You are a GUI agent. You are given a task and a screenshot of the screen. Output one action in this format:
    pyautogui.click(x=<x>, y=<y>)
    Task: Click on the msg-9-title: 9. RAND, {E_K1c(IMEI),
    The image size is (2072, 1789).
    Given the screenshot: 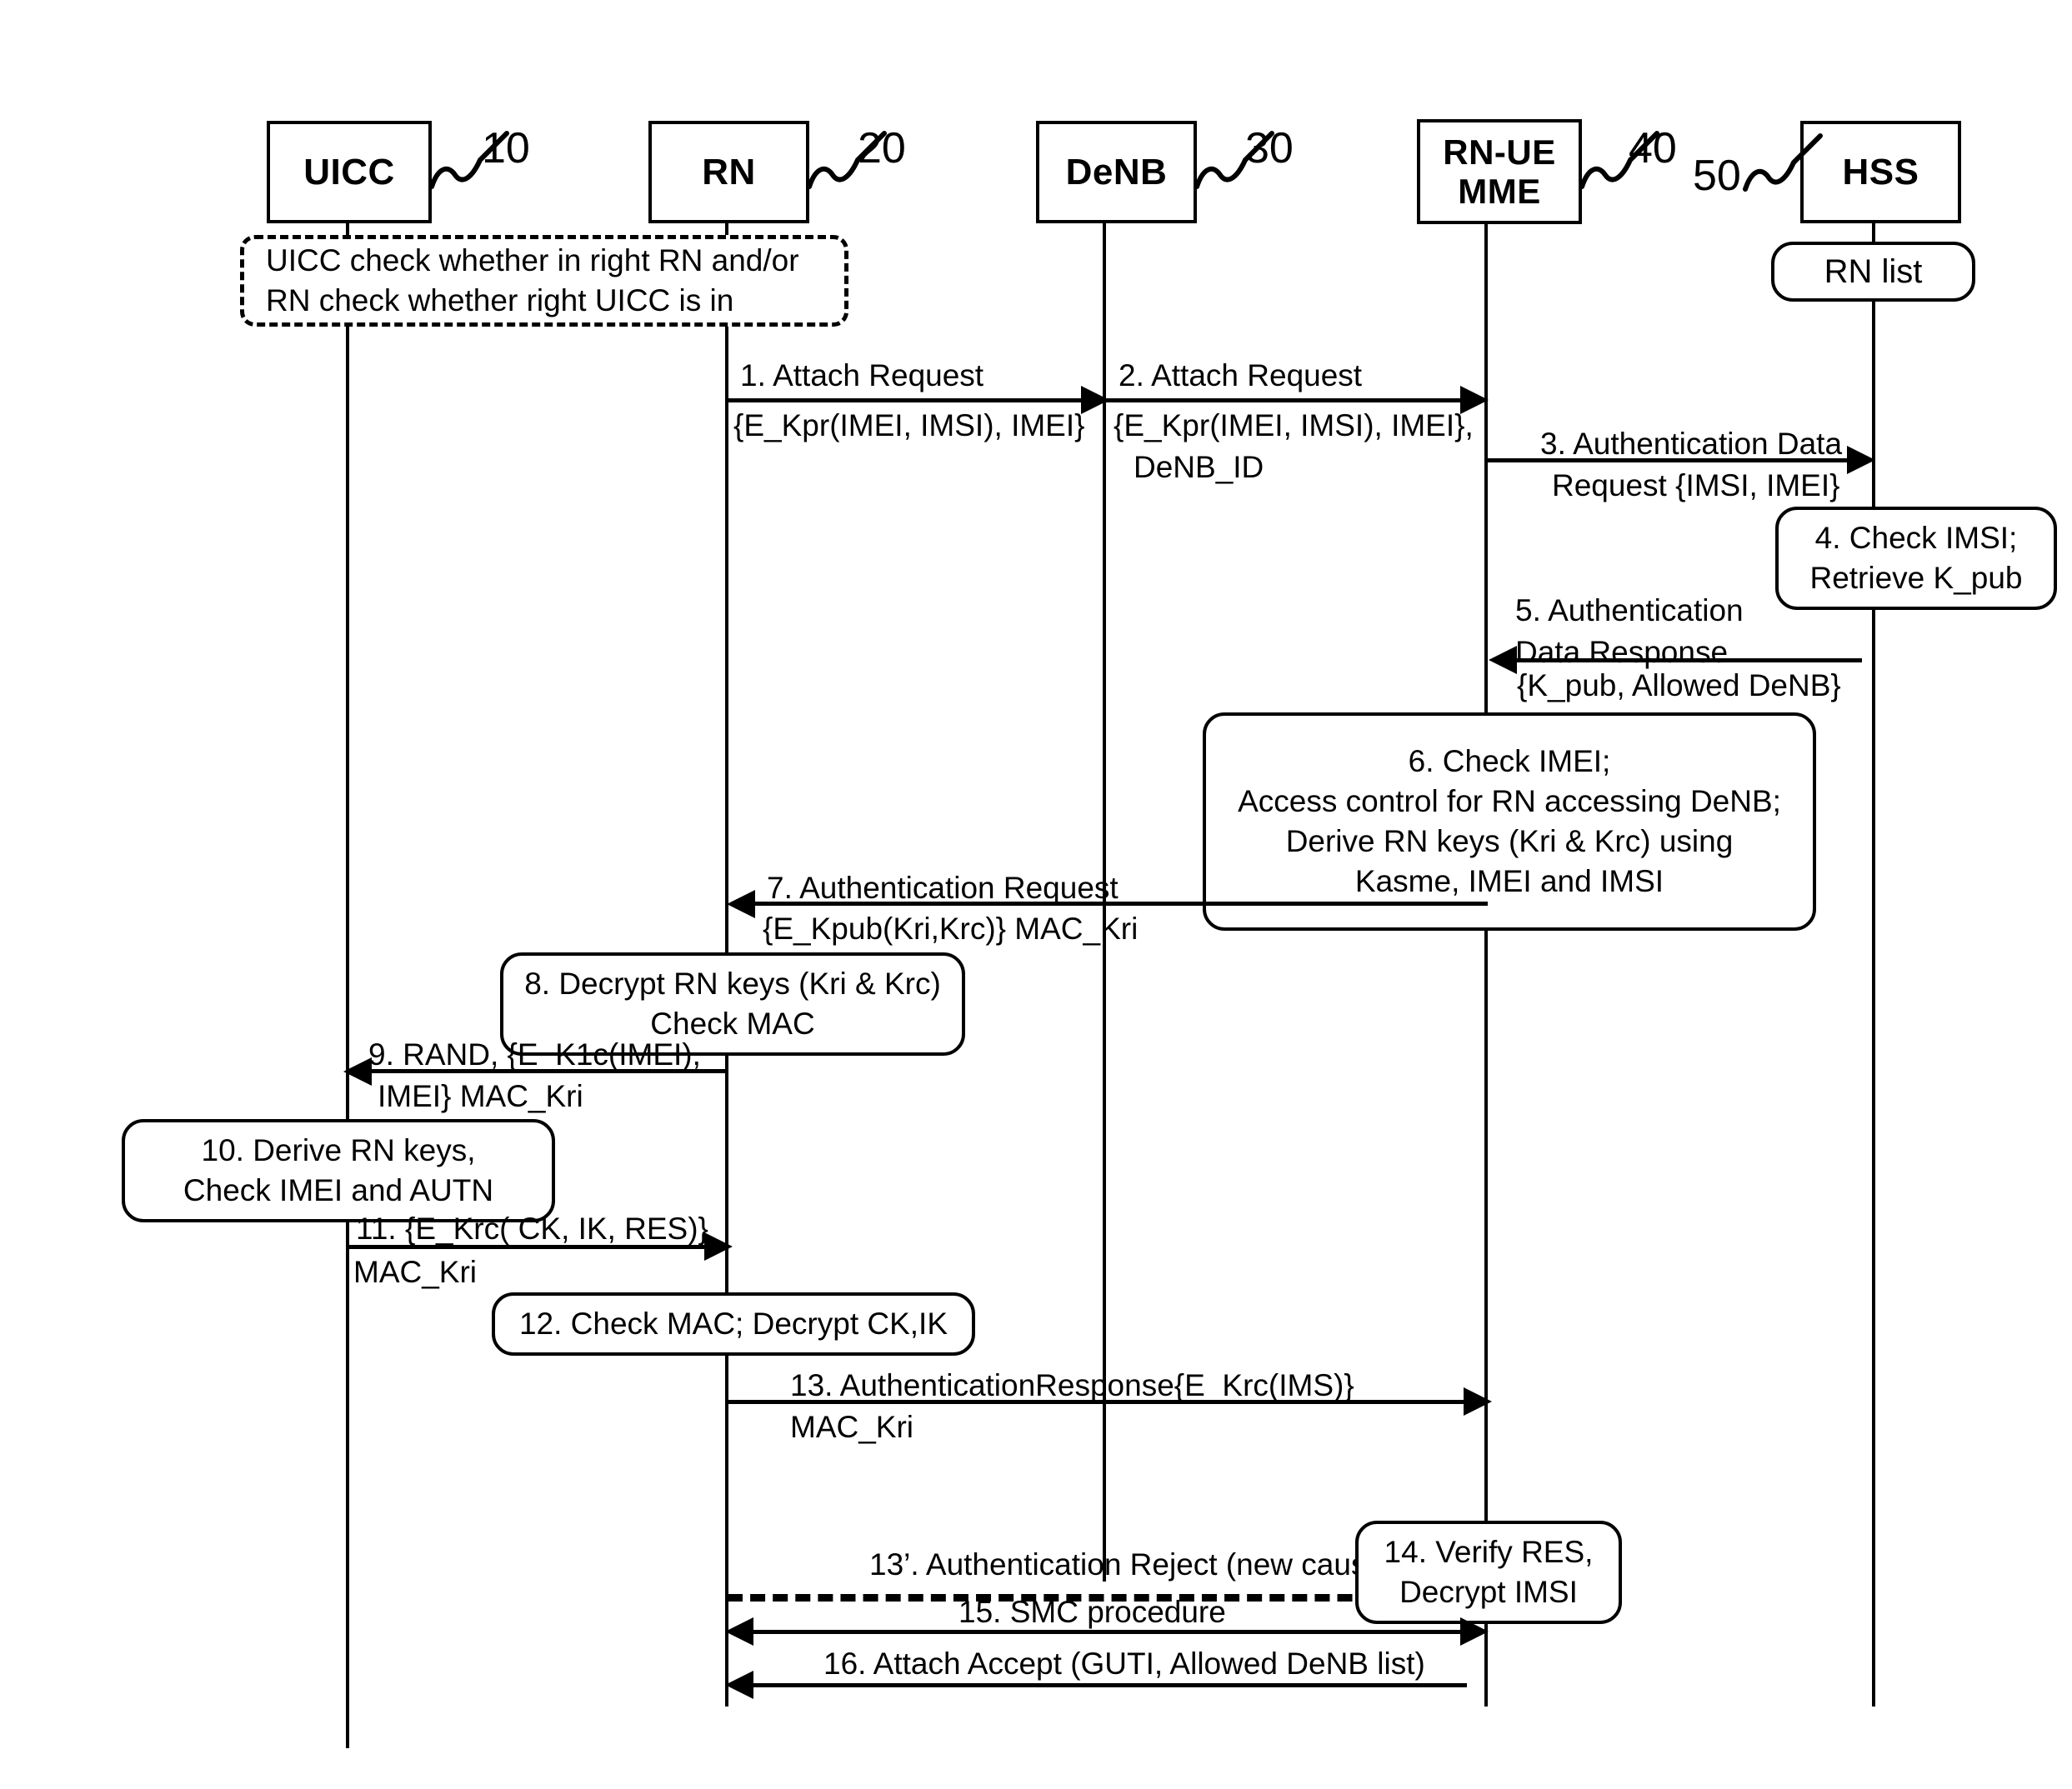 What is the action you would take?
    pyautogui.click(x=534, y=1054)
    